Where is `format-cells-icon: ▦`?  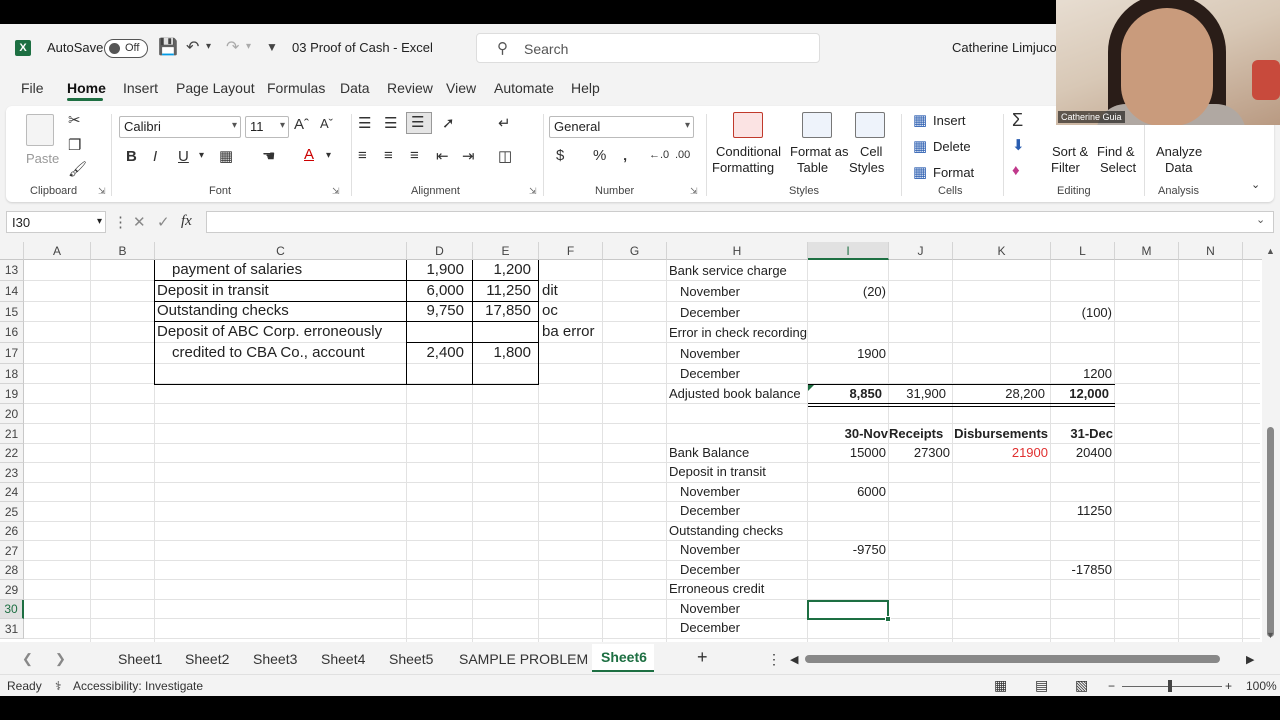 format-cells-icon: ▦ is located at coordinates (920, 172).